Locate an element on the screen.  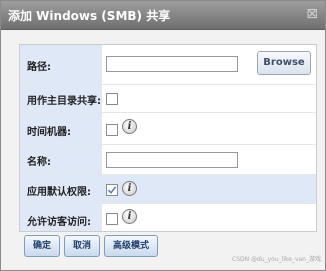
home-share-label: 用作主目录共享: is located at coordinates (64, 101).